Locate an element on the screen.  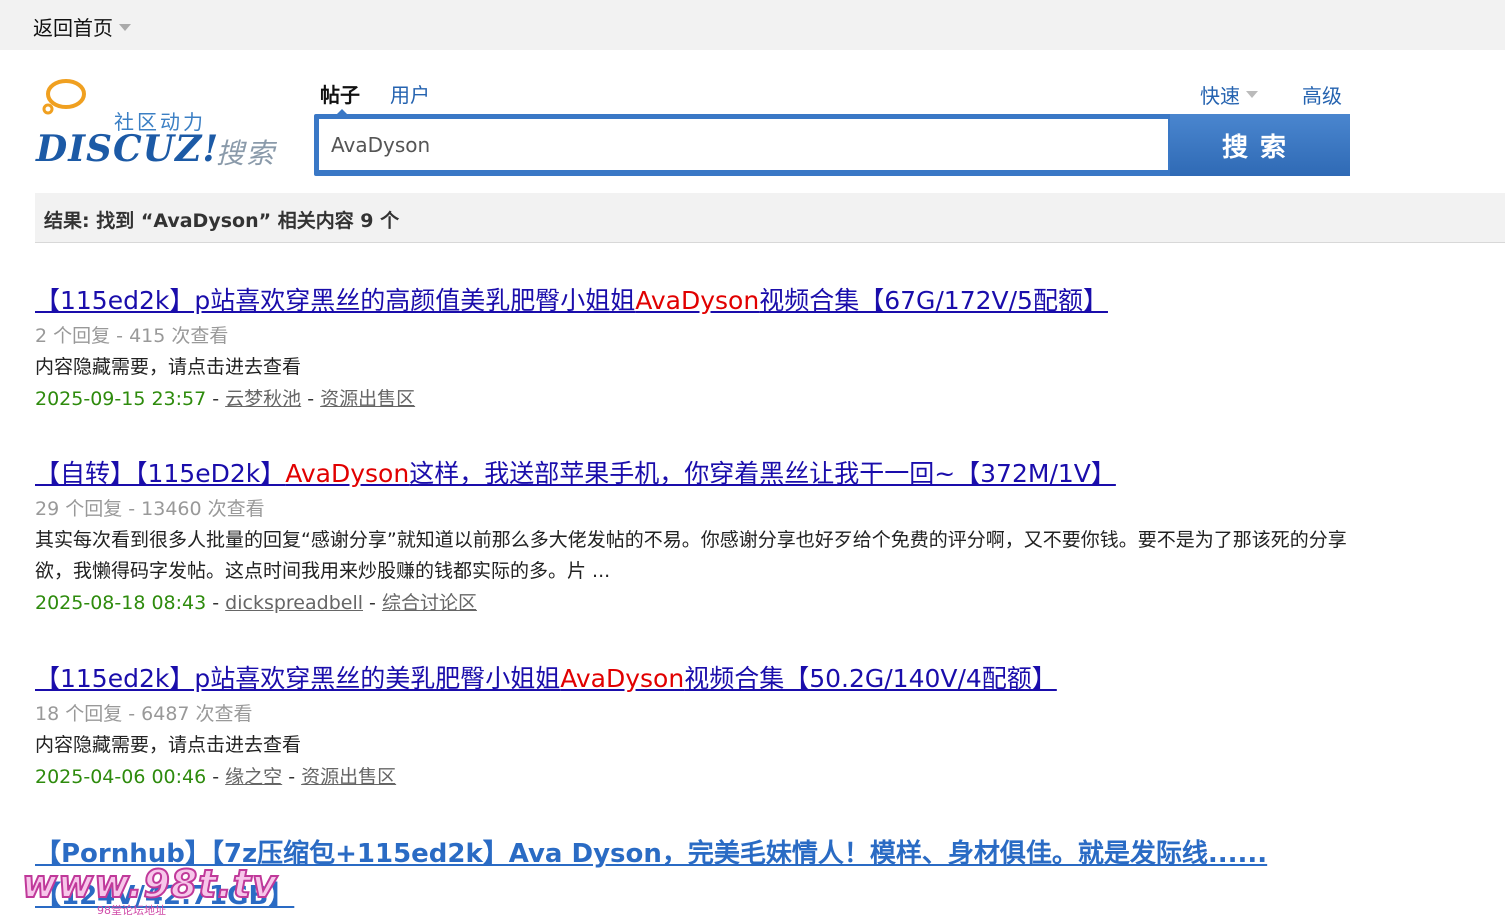
title-text: 【115ed2k】p站喜欢穿黑丝的高颜值美乳肥臀小姐姐 is located at coordinates (335, 300).